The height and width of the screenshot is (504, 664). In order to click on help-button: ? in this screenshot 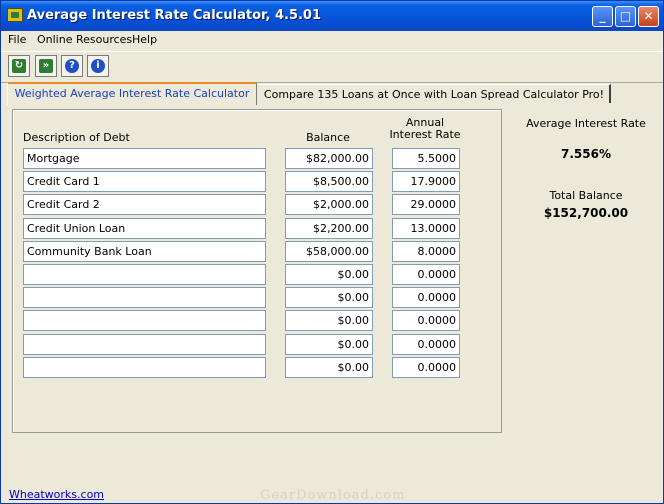, I will do `click(72, 66)`.